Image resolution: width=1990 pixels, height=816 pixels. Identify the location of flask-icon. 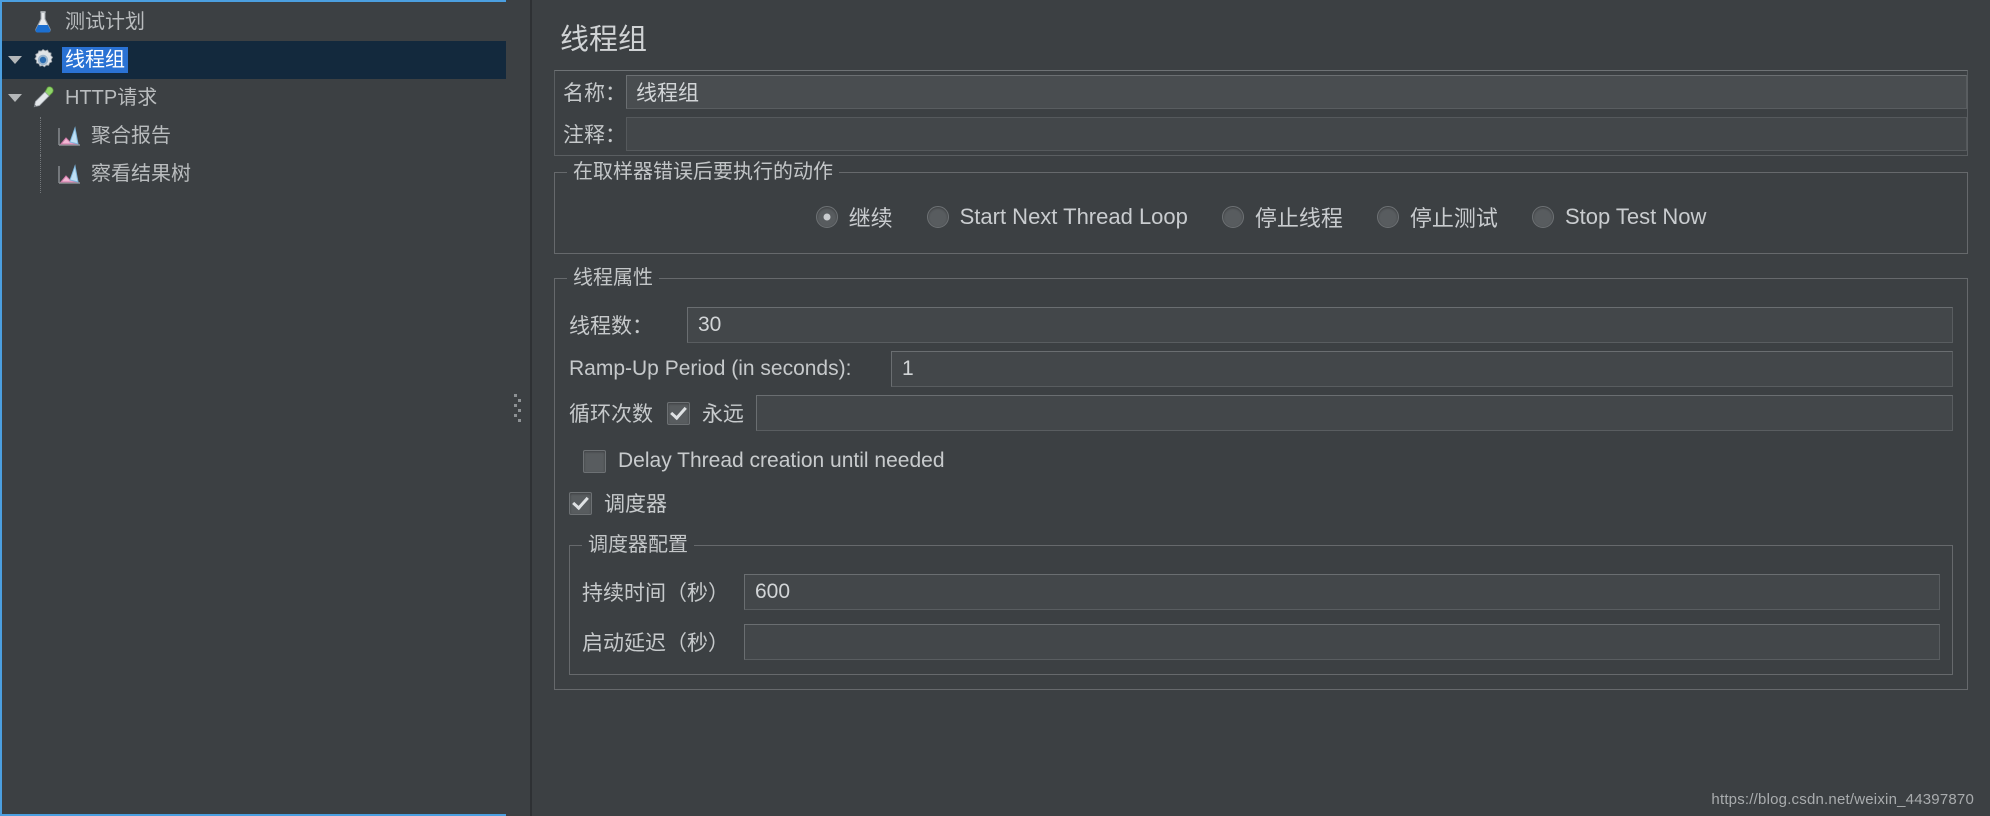
(43, 22).